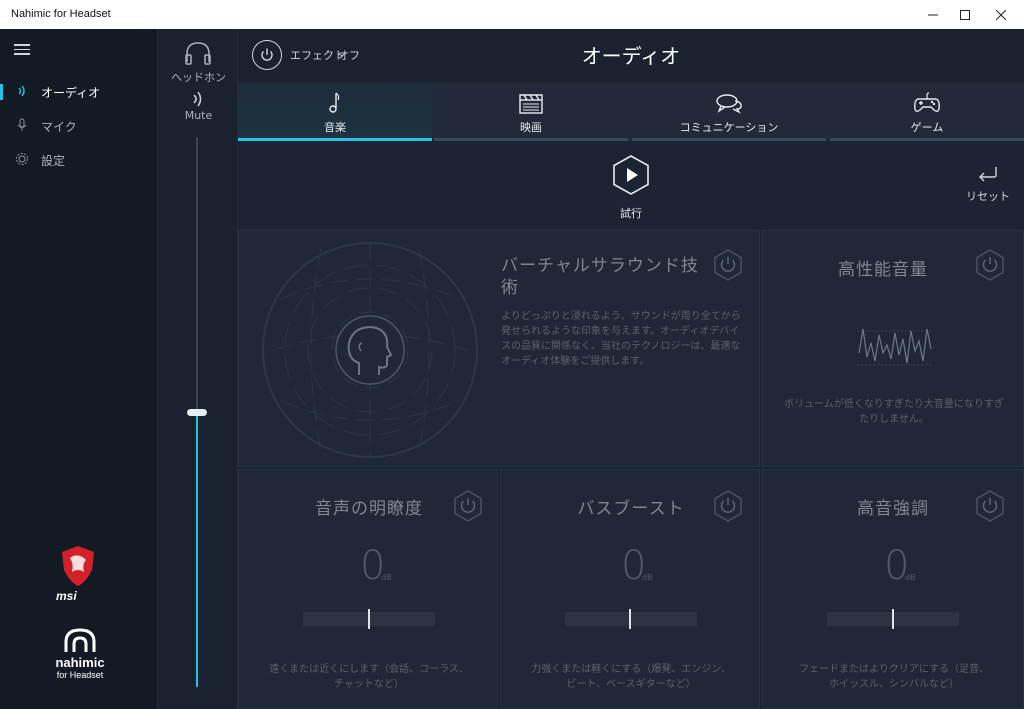 The width and height of the screenshot is (1024, 709). I want to click on mute-label: Mute, so click(198, 115).